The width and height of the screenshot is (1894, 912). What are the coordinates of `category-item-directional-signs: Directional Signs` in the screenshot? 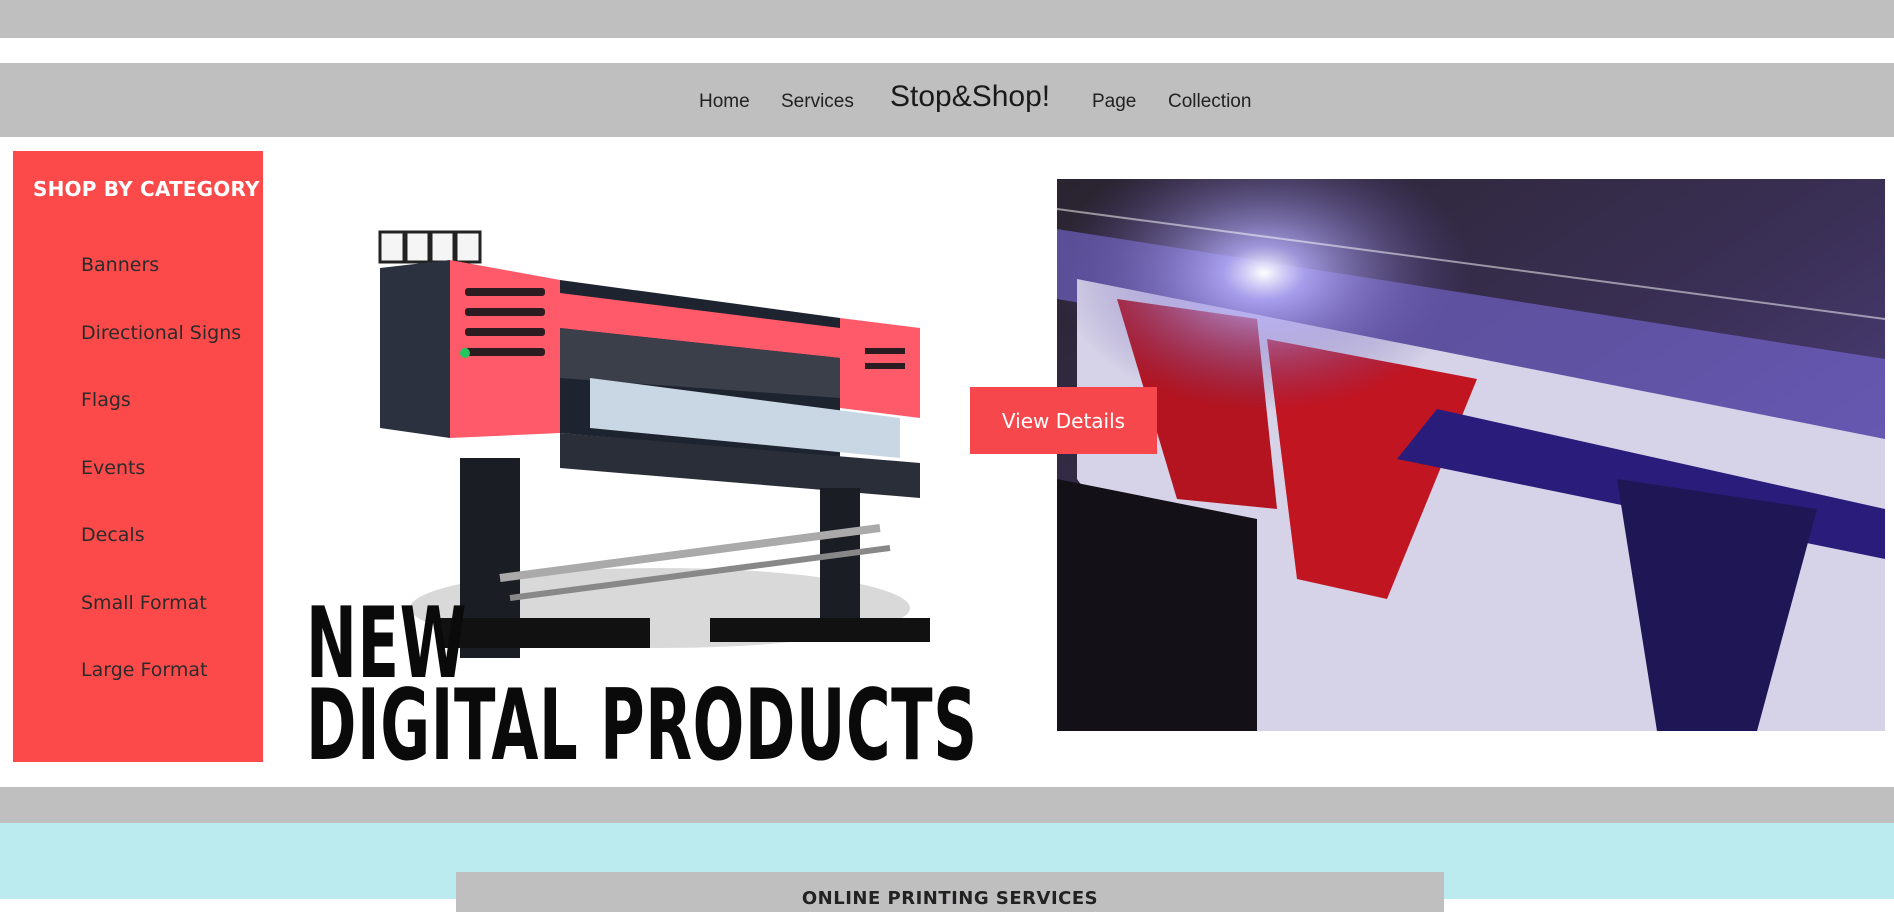 It's located at (161, 333).